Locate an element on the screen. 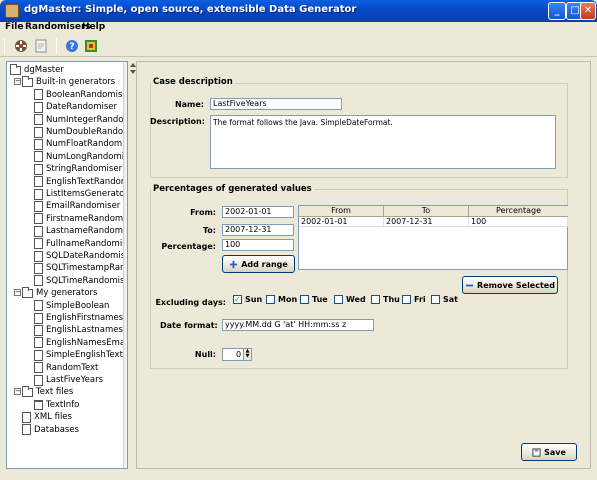  tree-item-builtin: SQLDateRandomise is located at coordinates (80, 256).